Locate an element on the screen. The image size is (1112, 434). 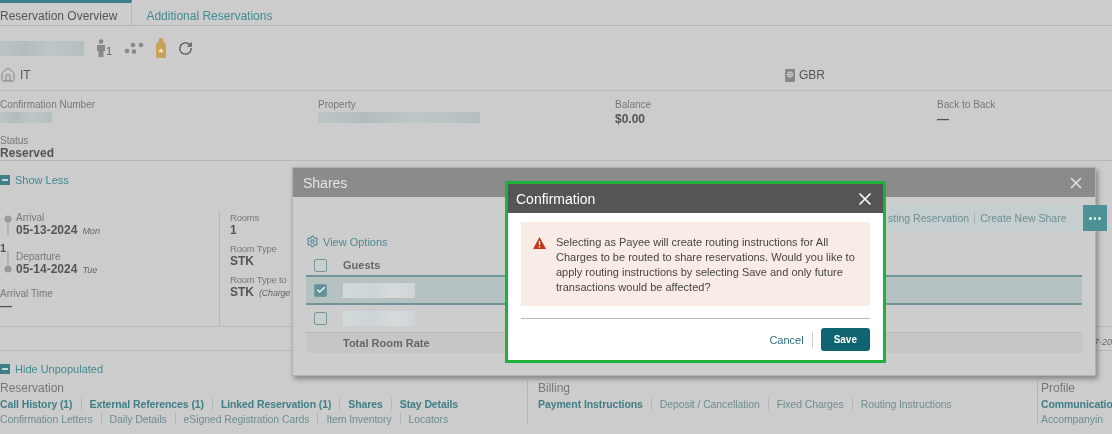
field-label: Arrival is located at coordinates (31, 217).